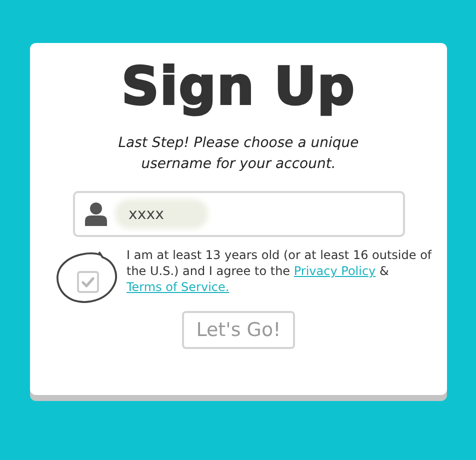 The image size is (476, 460). I want to click on page-title: Sign Up, so click(238, 87).